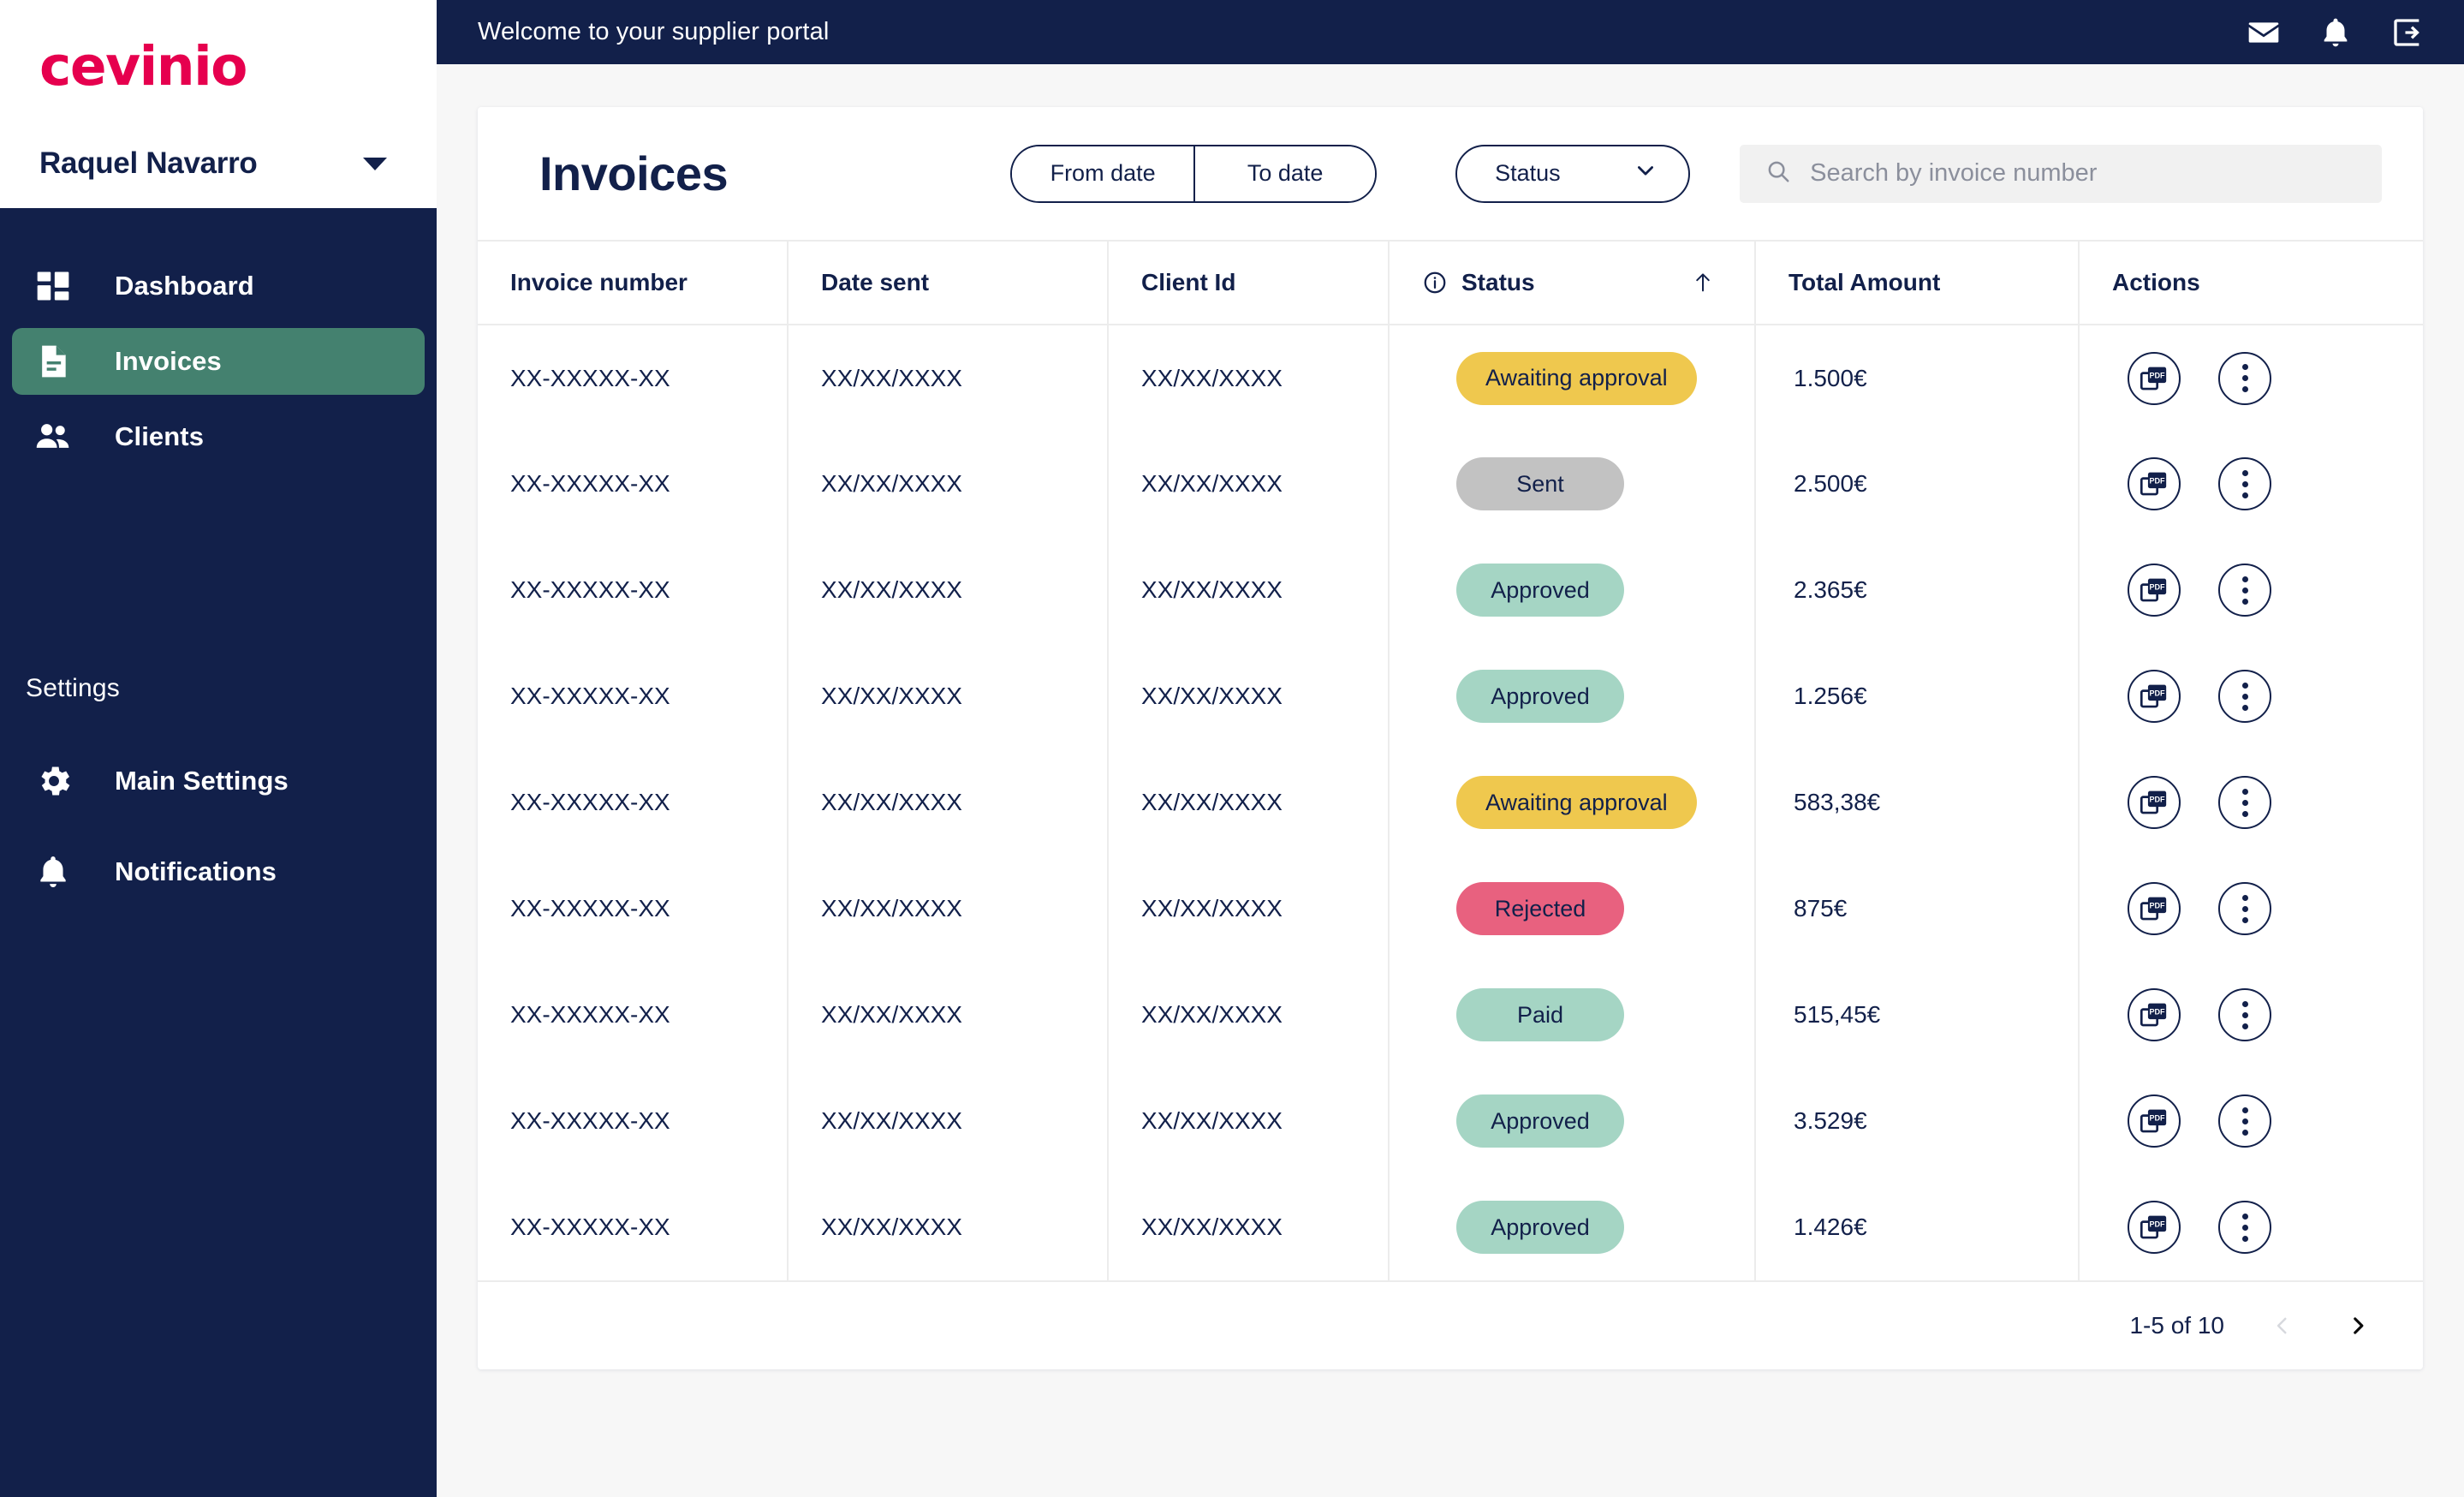 The width and height of the screenshot is (2464, 1497). I want to click on chevron-down-icon, so click(1646, 173).